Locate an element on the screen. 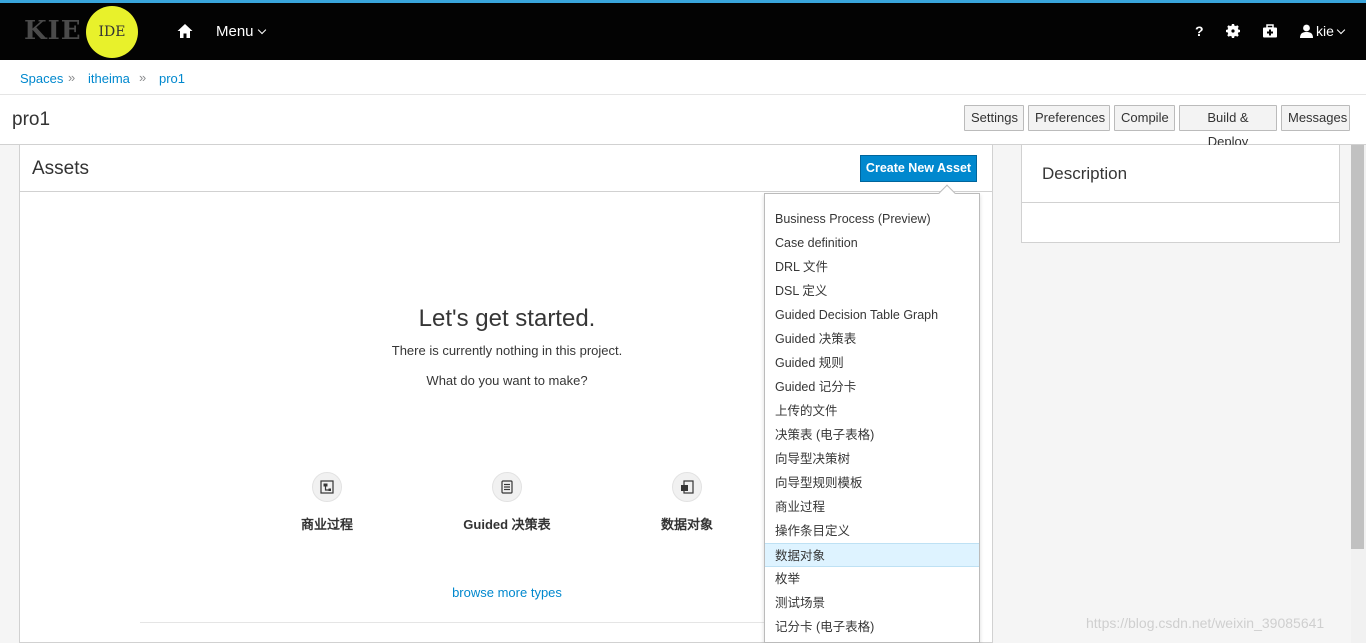 The width and height of the screenshot is (1366, 643). decision-table-icon is located at coordinates (507, 487).